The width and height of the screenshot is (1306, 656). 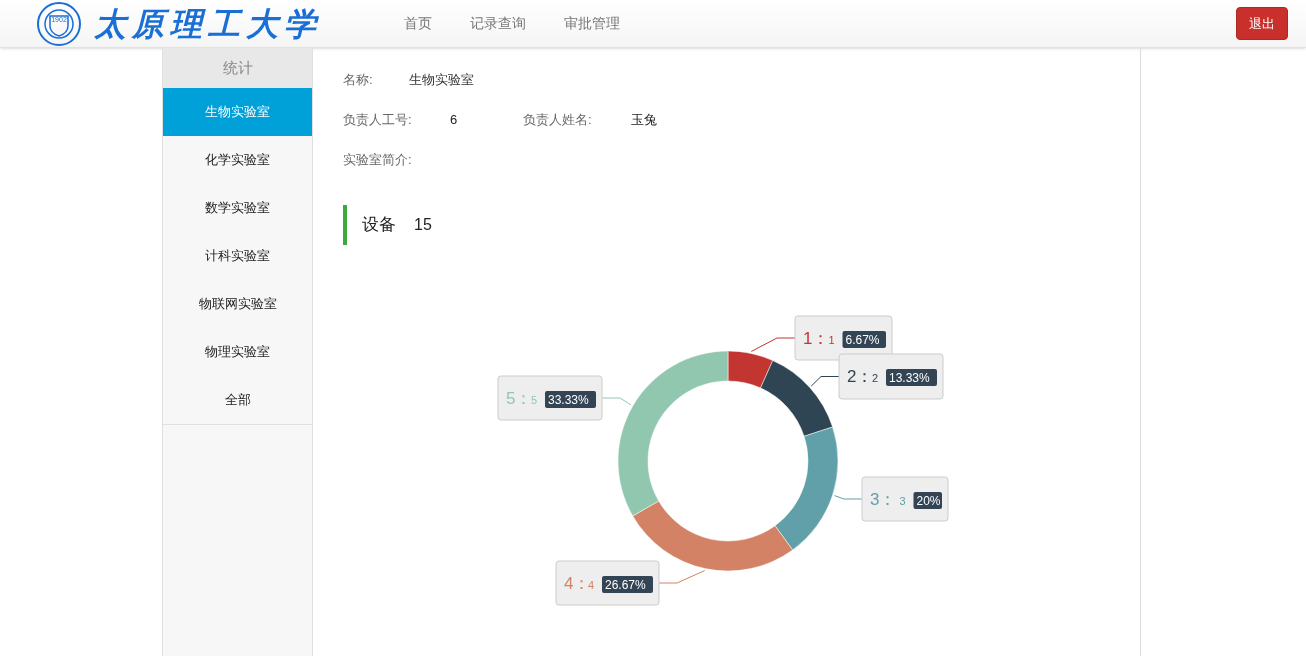 I want to click on field-label: 实验室简介:, so click(x=377, y=160).